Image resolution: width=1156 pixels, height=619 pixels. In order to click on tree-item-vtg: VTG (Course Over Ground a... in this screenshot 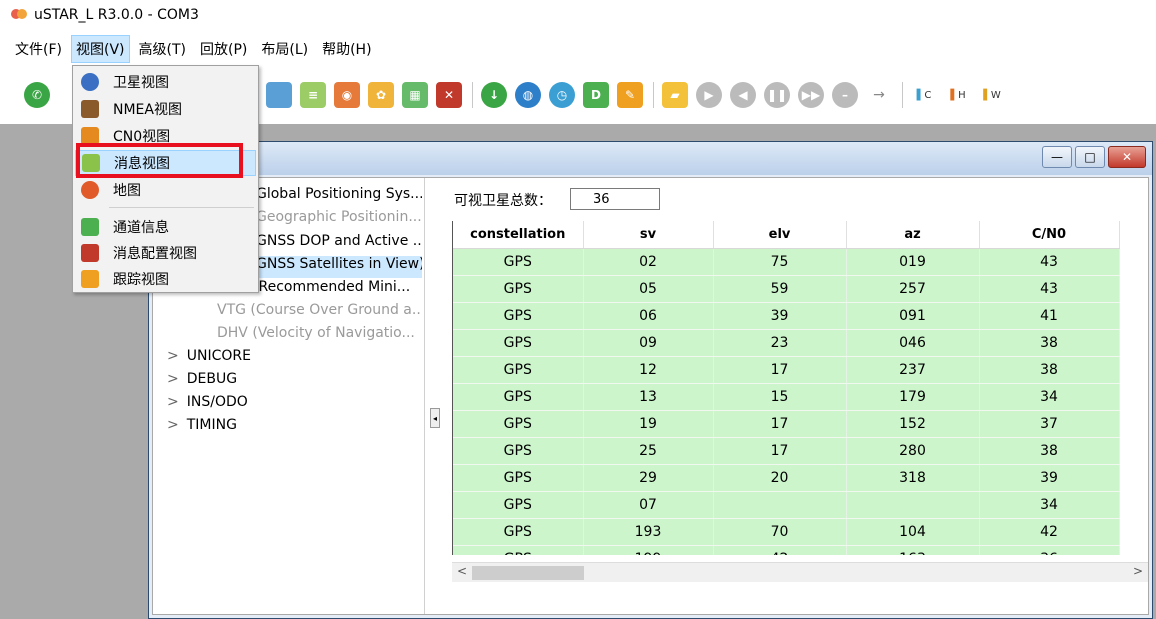, I will do `click(319, 310)`.